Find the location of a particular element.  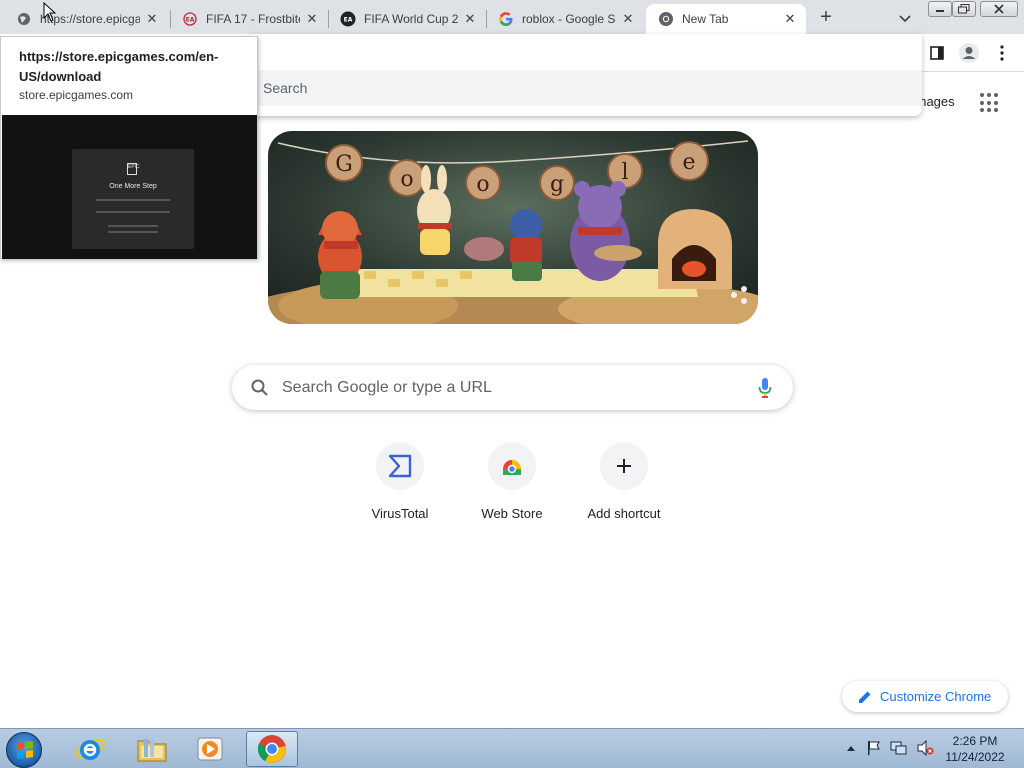

omnibox-search-suggestion: Search is located at coordinates (586, 88).